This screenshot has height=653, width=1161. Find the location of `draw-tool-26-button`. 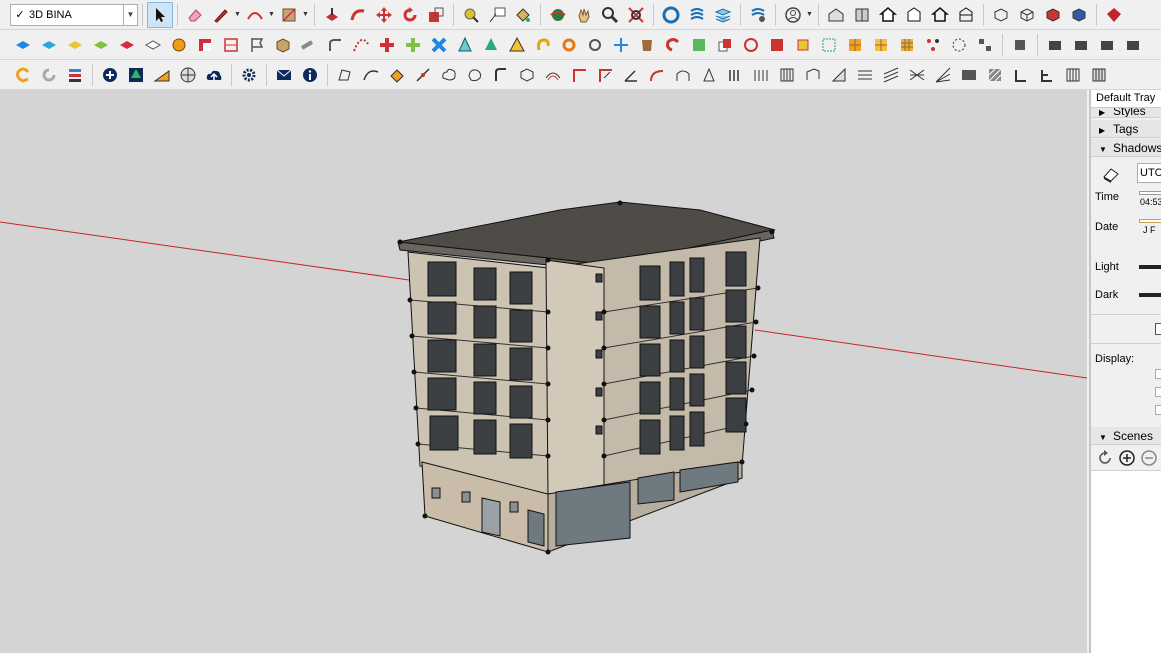

draw-tool-26-button is located at coordinates (995, 75).